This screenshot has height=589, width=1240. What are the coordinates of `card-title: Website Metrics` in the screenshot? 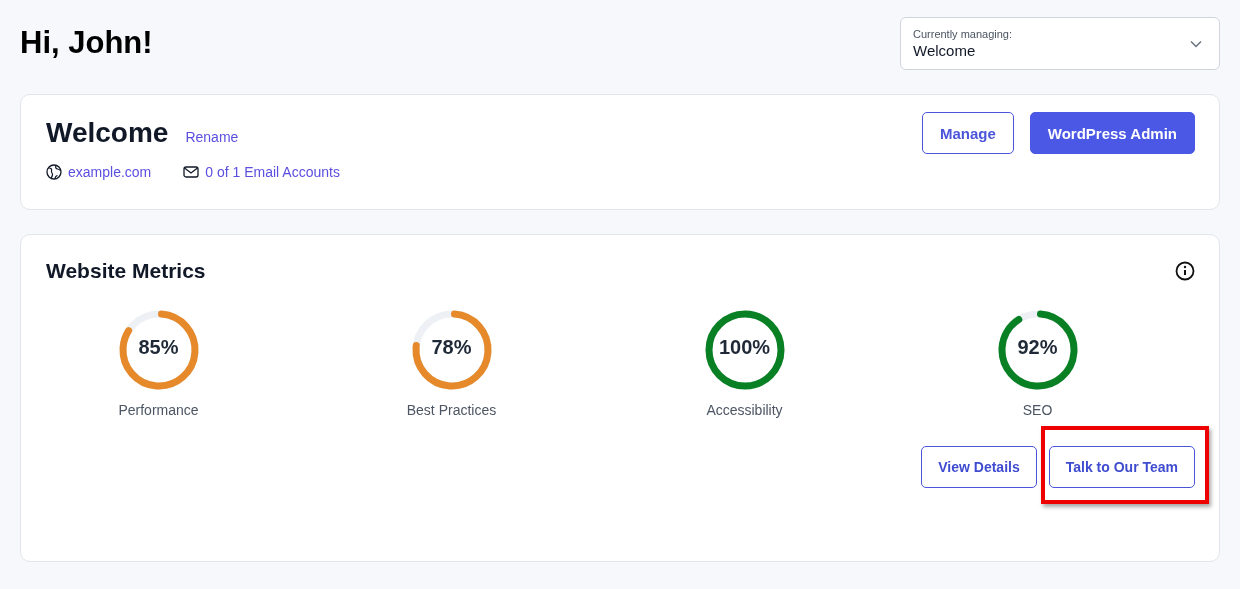 It's located at (126, 271).